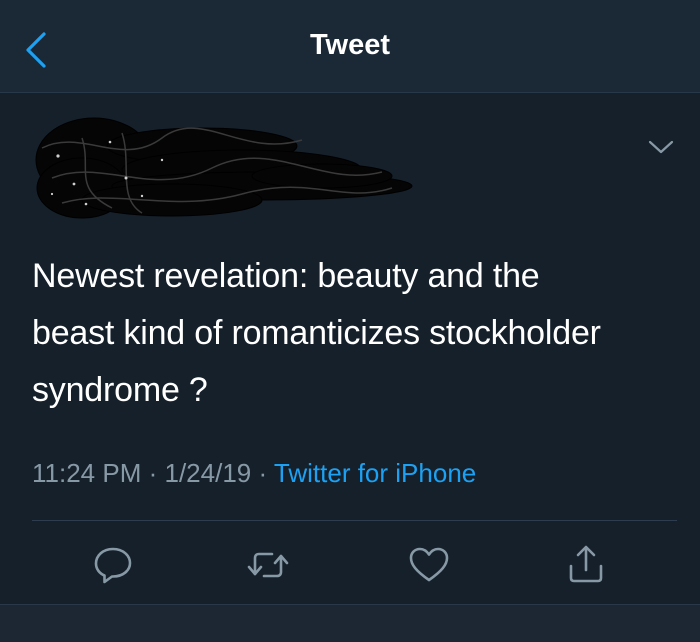 Image resolution: width=700 pixels, height=642 pixels. What do you see at coordinates (375, 473) in the screenshot?
I see `tweet-source-link: Twitter for iPhone` at bounding box center [375, 473].